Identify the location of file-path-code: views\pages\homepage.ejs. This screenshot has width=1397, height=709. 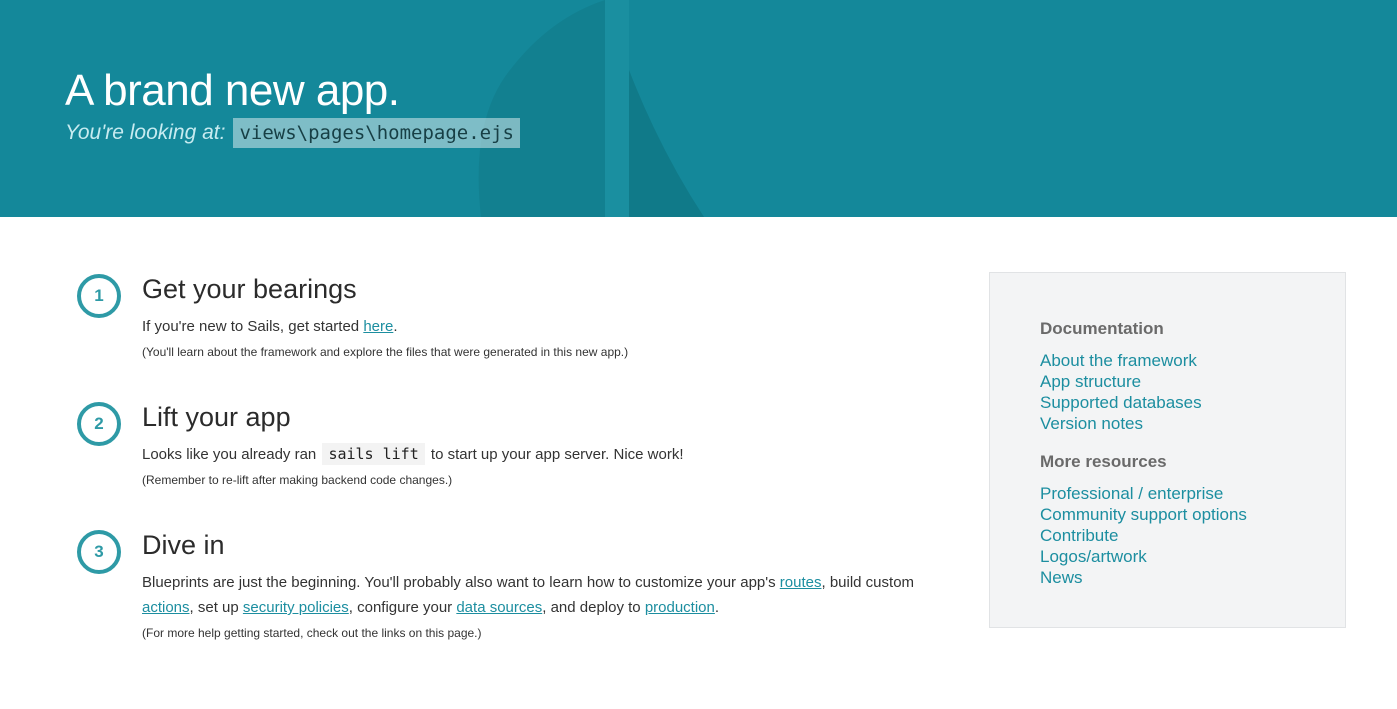
(376, 133).